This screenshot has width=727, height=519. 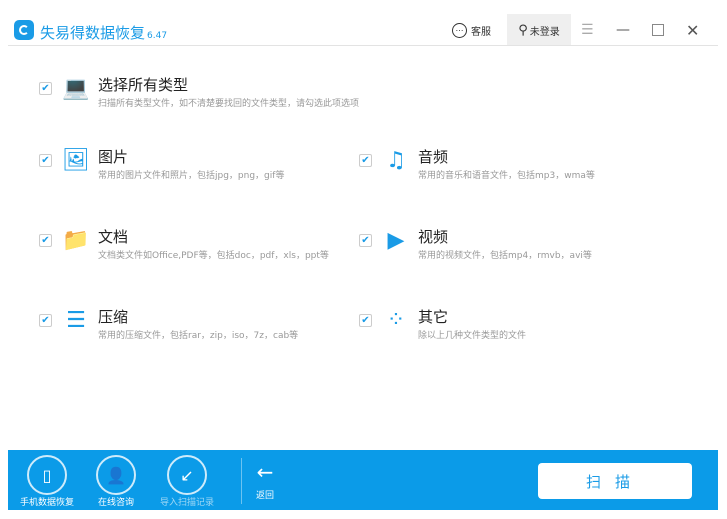 I want to click on consult-label: 在线咨询, so click(x=115, y=503).